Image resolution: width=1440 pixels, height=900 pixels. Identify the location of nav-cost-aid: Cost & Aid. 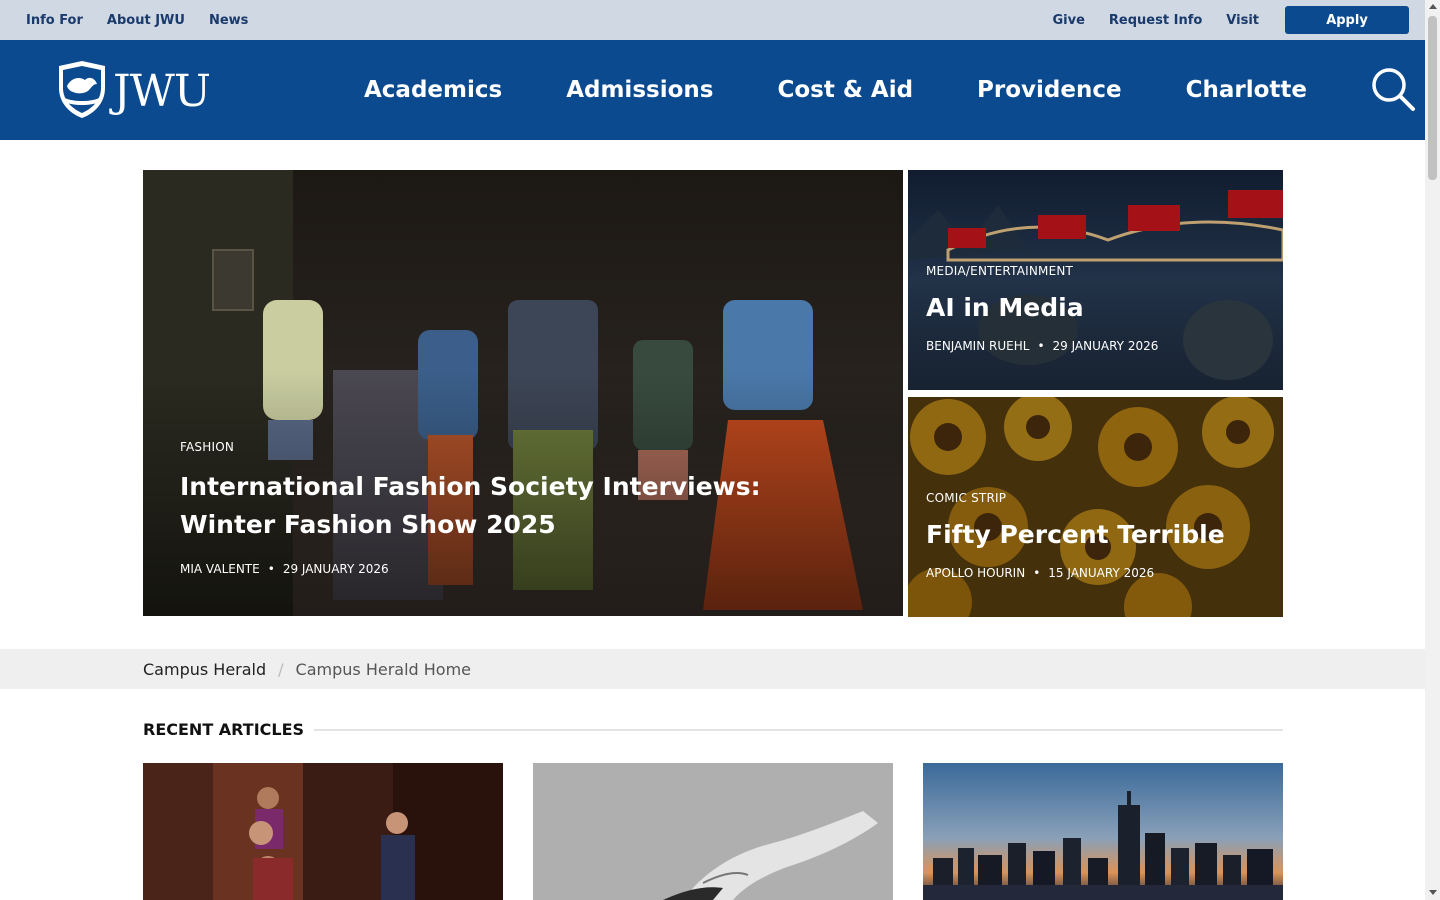
(845, 90).